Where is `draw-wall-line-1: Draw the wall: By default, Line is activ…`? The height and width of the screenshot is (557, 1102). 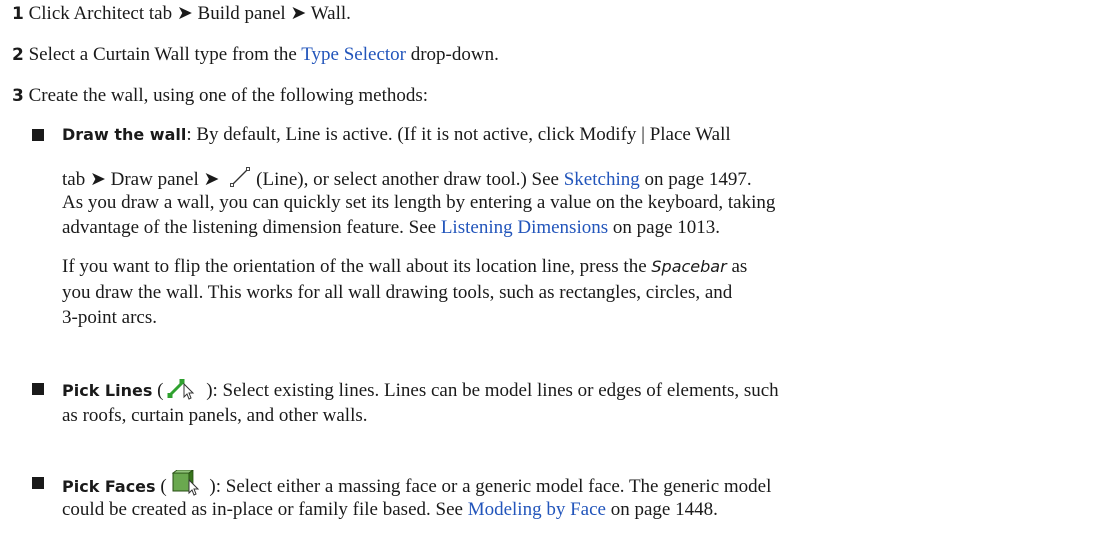 draw-wall-line-1: Draw the wall: By default, Line is activ… is located at coordinates (396, 135).